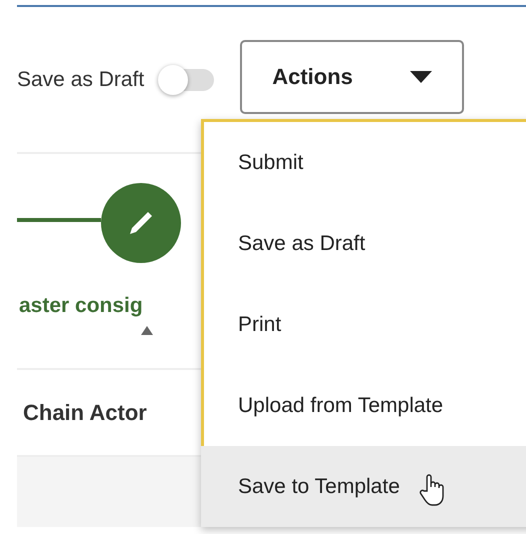 This screenshot has height=534, width=526. Describe the element at coordinates (352, 77) in the screenshot. I see `actions-button: Actions` at that location.